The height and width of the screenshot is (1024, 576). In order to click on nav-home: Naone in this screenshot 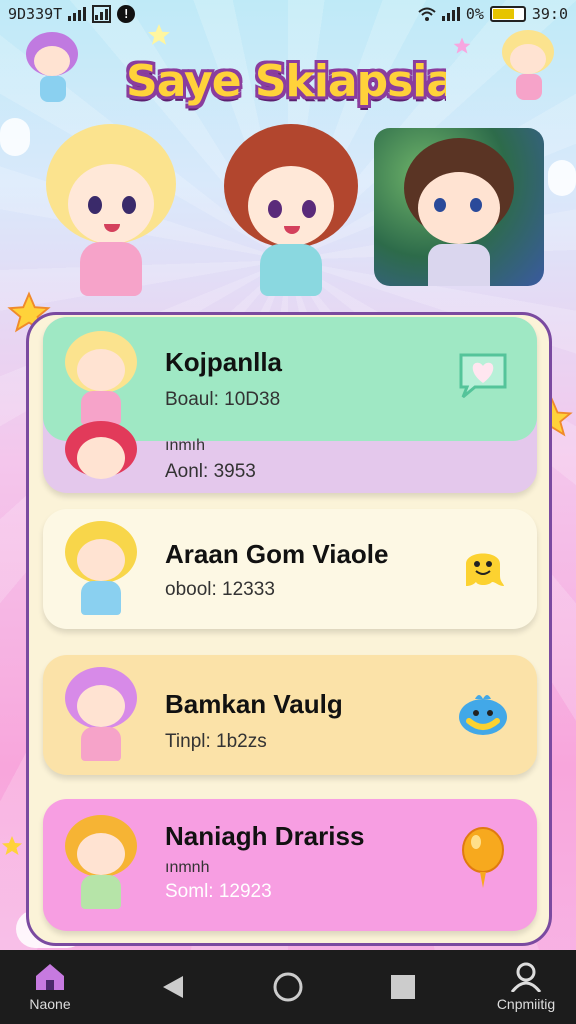, I will do `click(50, 987)`.